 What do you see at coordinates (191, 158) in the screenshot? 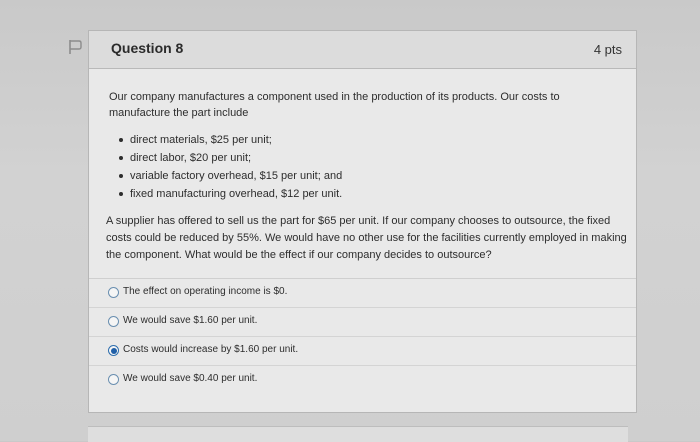
I see `cost-item-text: direct labor, $20 per unit;` at bounding box center [191, 158].